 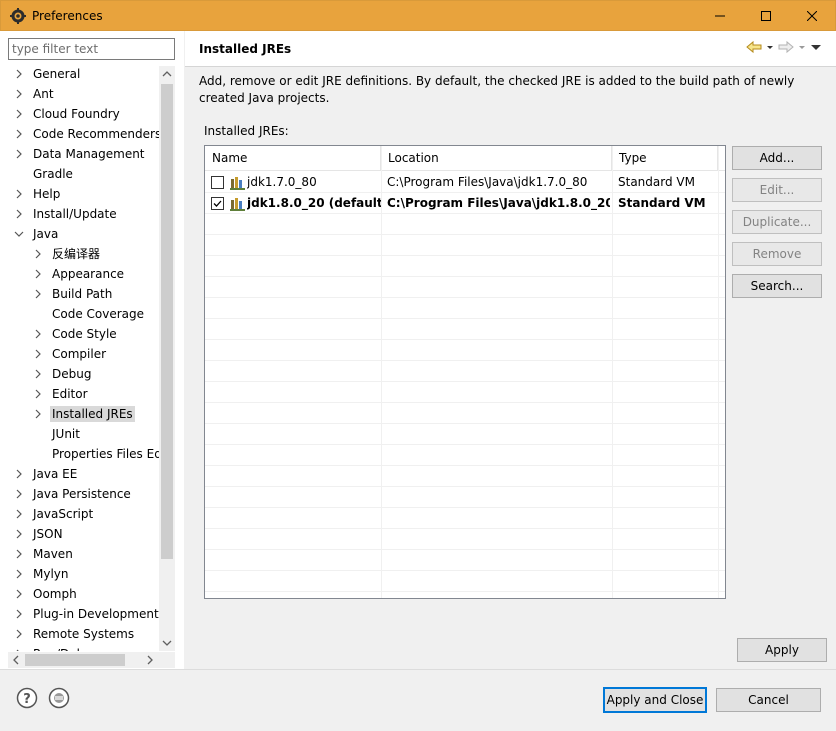 I want to click on tree-item: Code Coverage, so click(x=88, y=314).